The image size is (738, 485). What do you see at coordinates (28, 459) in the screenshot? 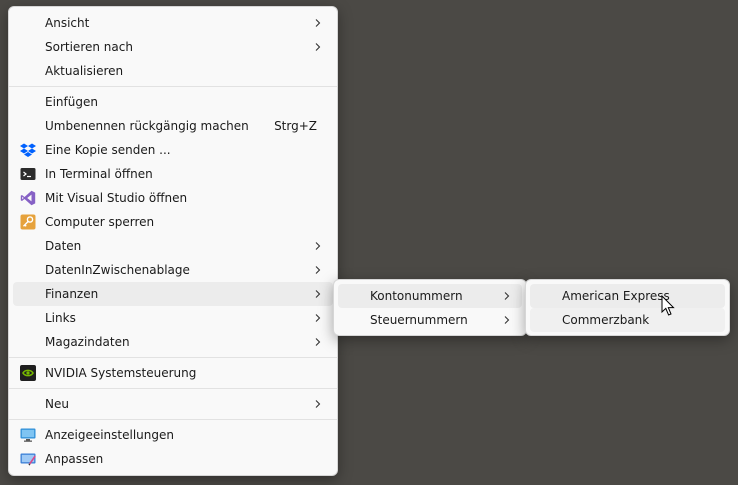
I see `personalize-icon` at bounding box center [28, 459].